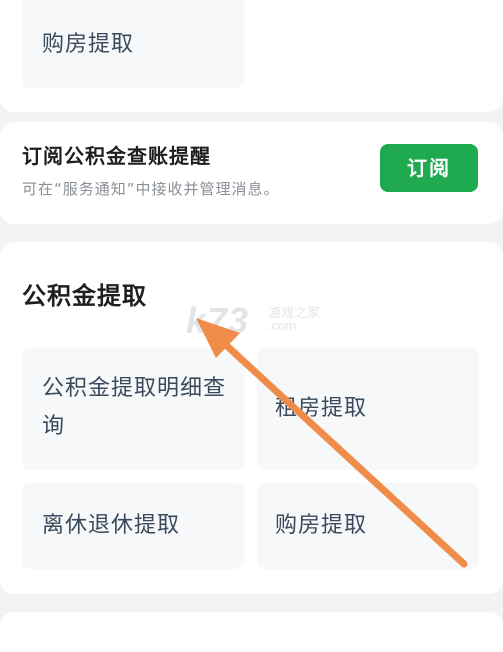  Describe the element at coordinates (282, 325) in the screenshot. I see `watermark-url: .com` at that location.